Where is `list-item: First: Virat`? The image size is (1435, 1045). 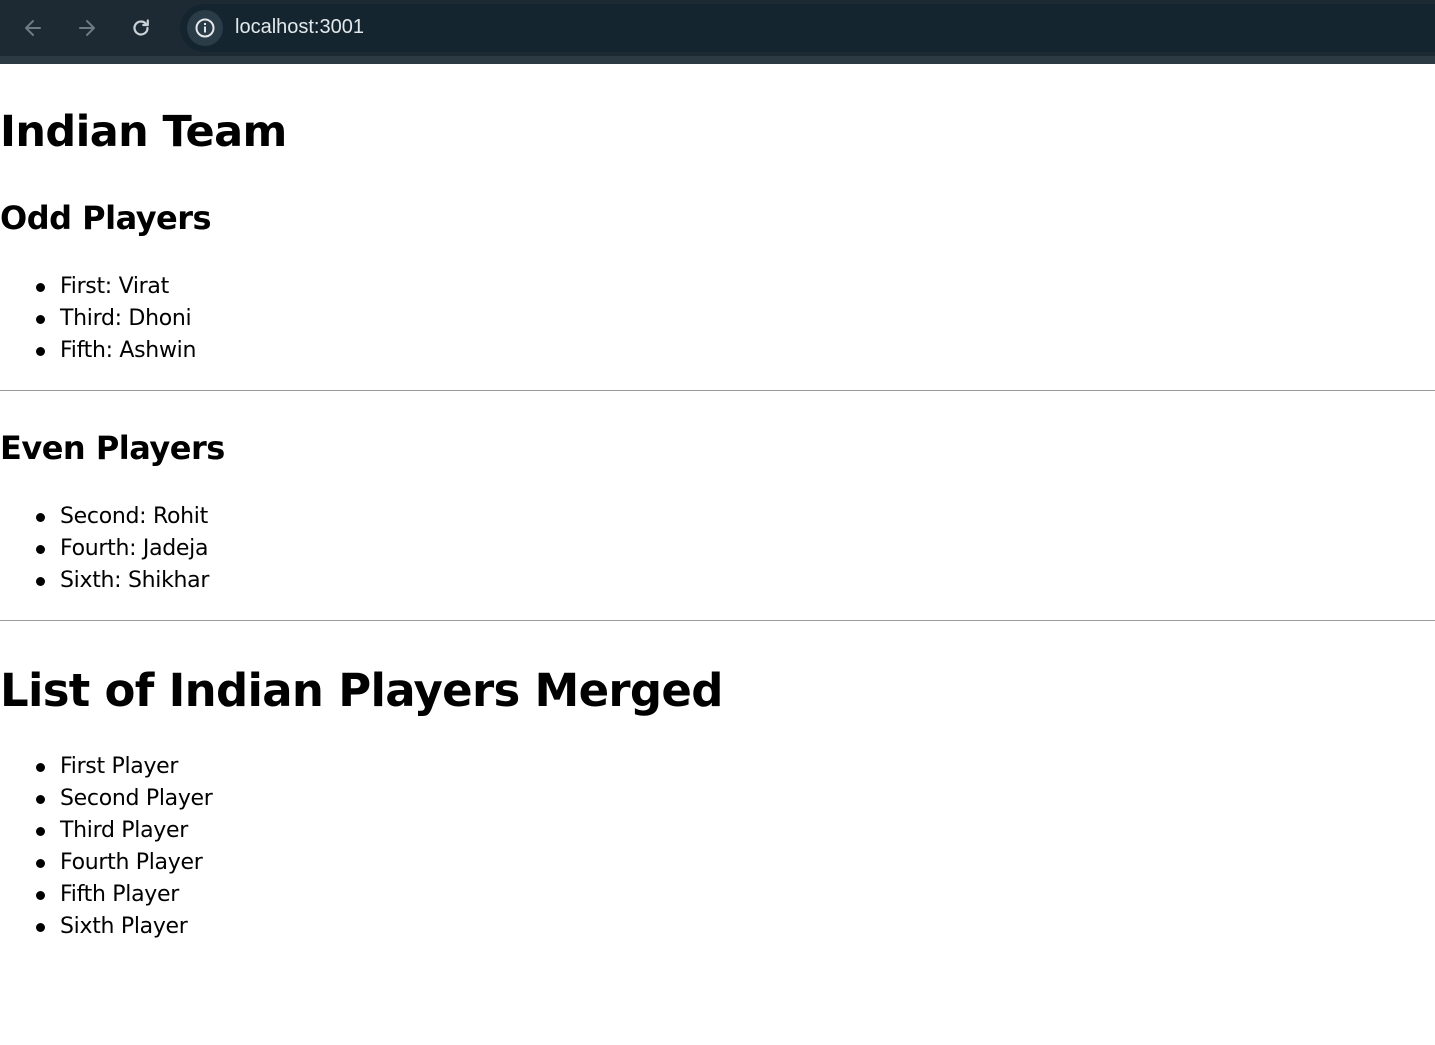
list-item: First: Virat is located at coordinates (98, 287).